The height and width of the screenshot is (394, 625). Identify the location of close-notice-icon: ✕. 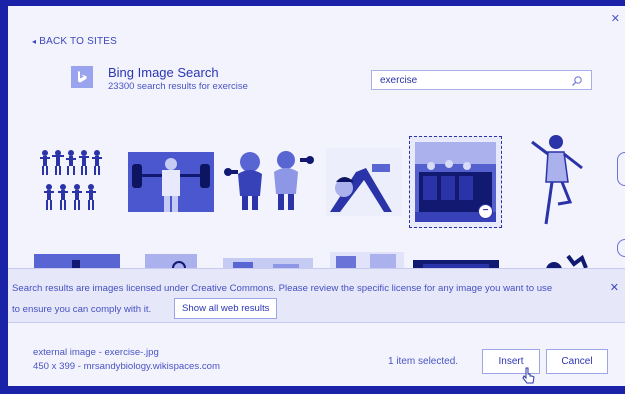
(614, 287).